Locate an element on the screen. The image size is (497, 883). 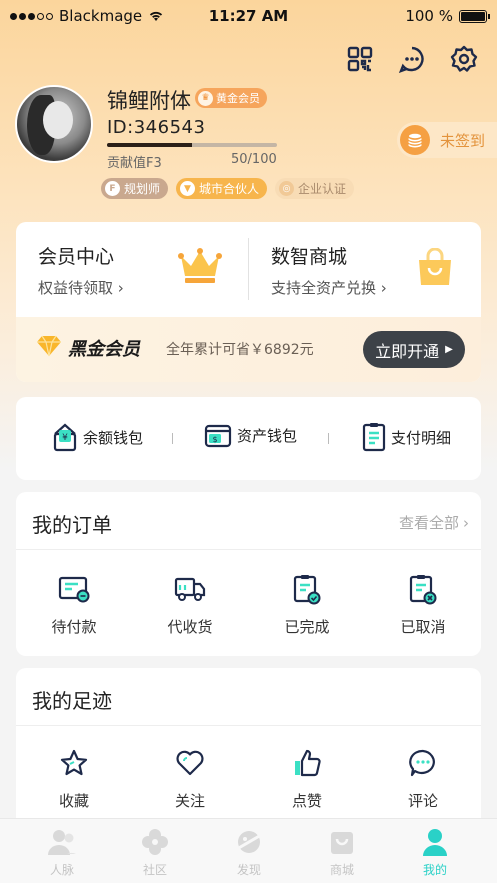
payment-details-icon is located at coordinates (374, 437).